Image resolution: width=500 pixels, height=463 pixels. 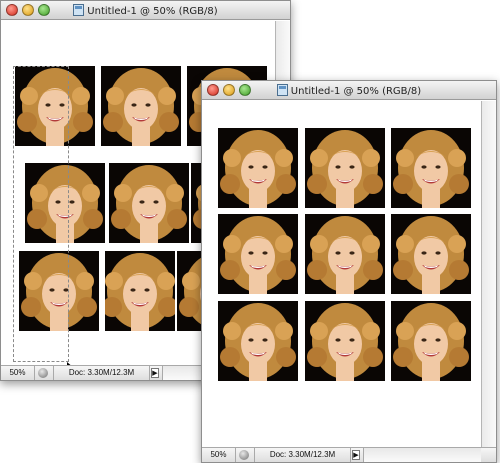 I want to click on selection-marquee, so click(x=41, y=214).